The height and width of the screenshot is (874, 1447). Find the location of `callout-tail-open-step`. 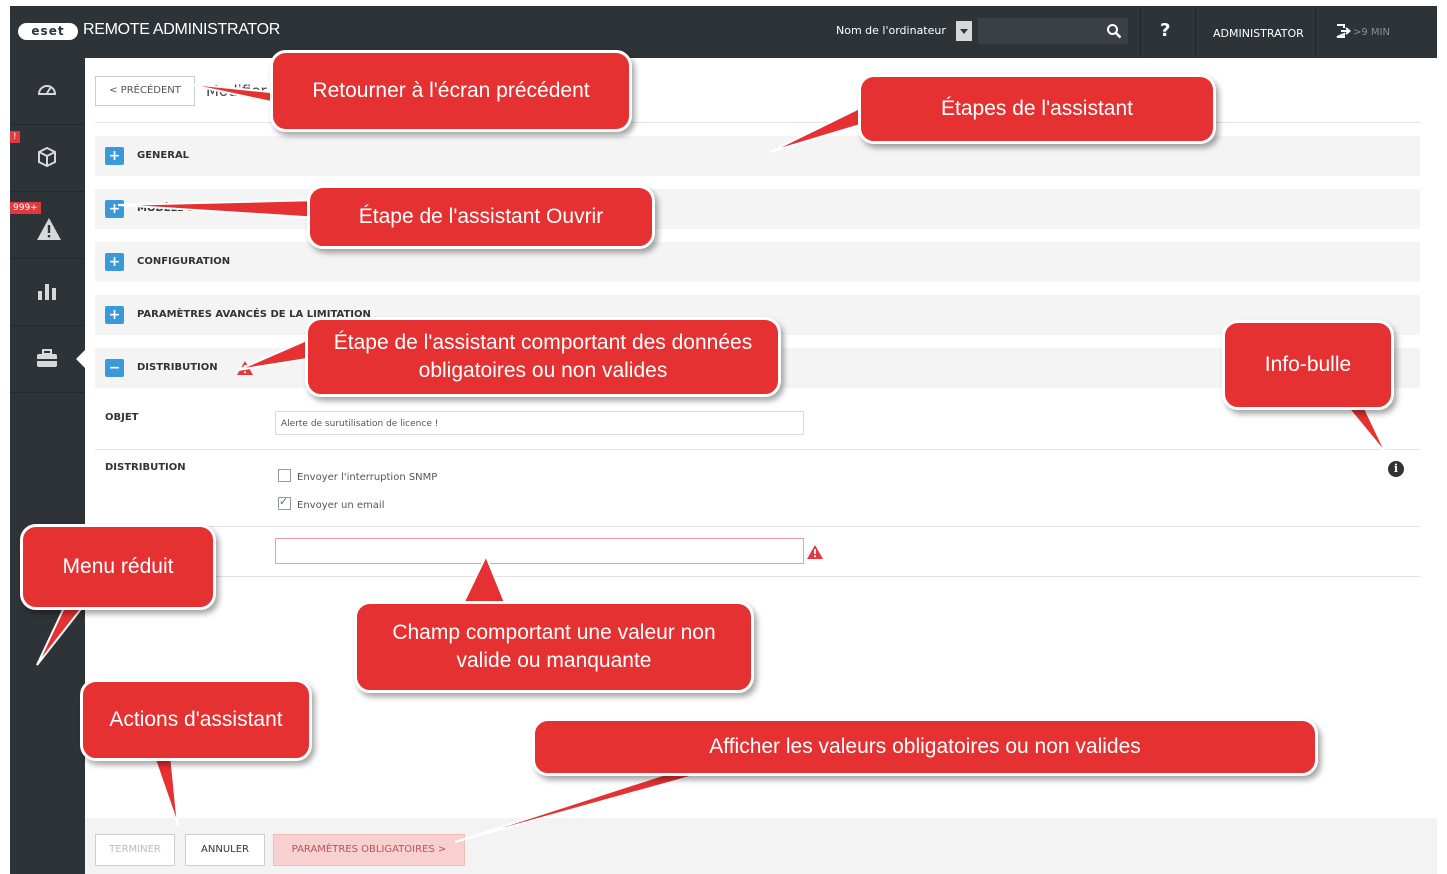

callout-tail-open-step is located at coordinates (219, 209).